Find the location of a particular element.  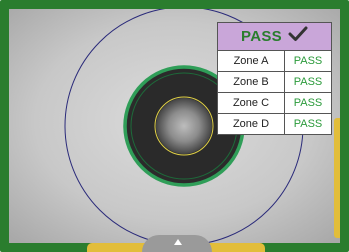

overall-result-text: PASS is located at coordinates (261, 36).